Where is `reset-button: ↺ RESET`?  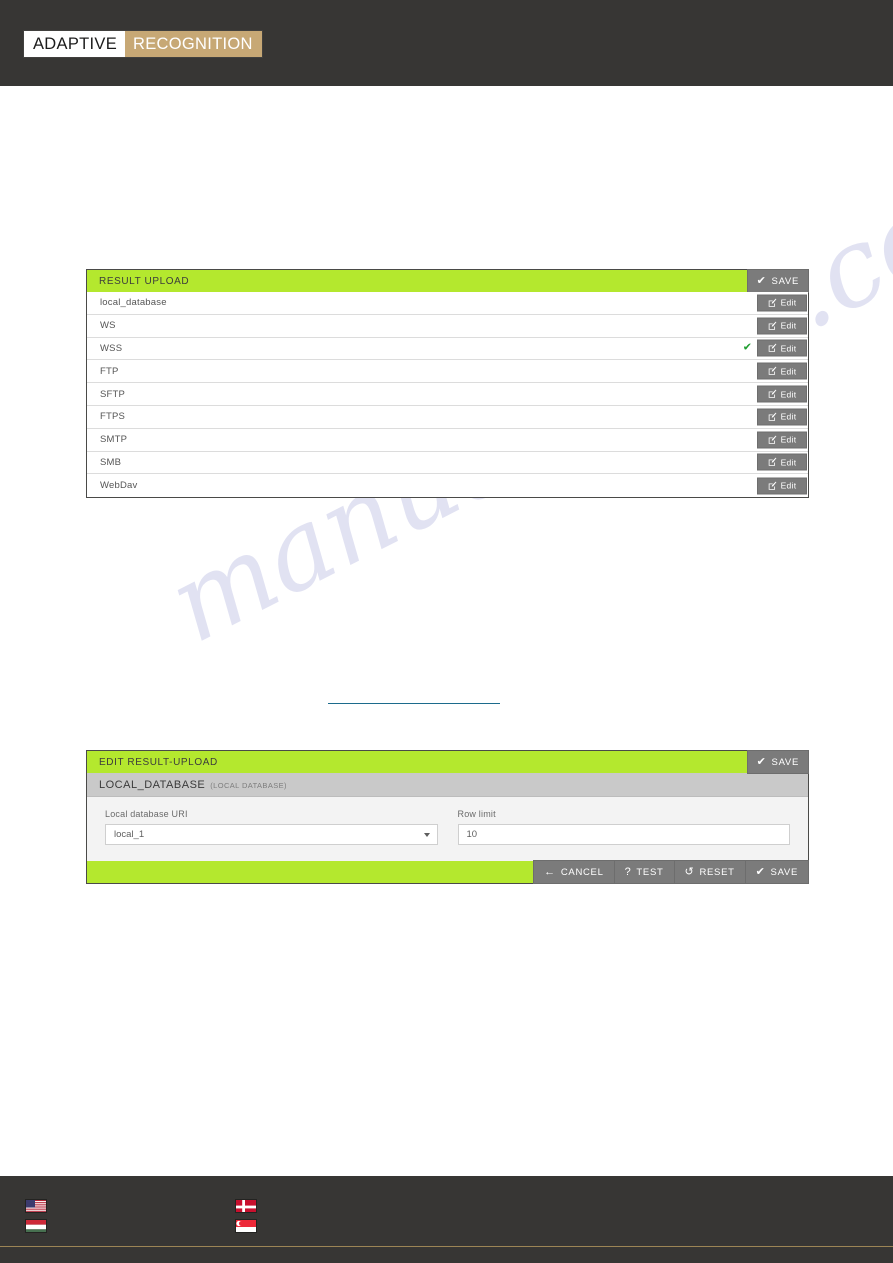 reset-button: ↺ RESET is located at coordinates (709, 872).